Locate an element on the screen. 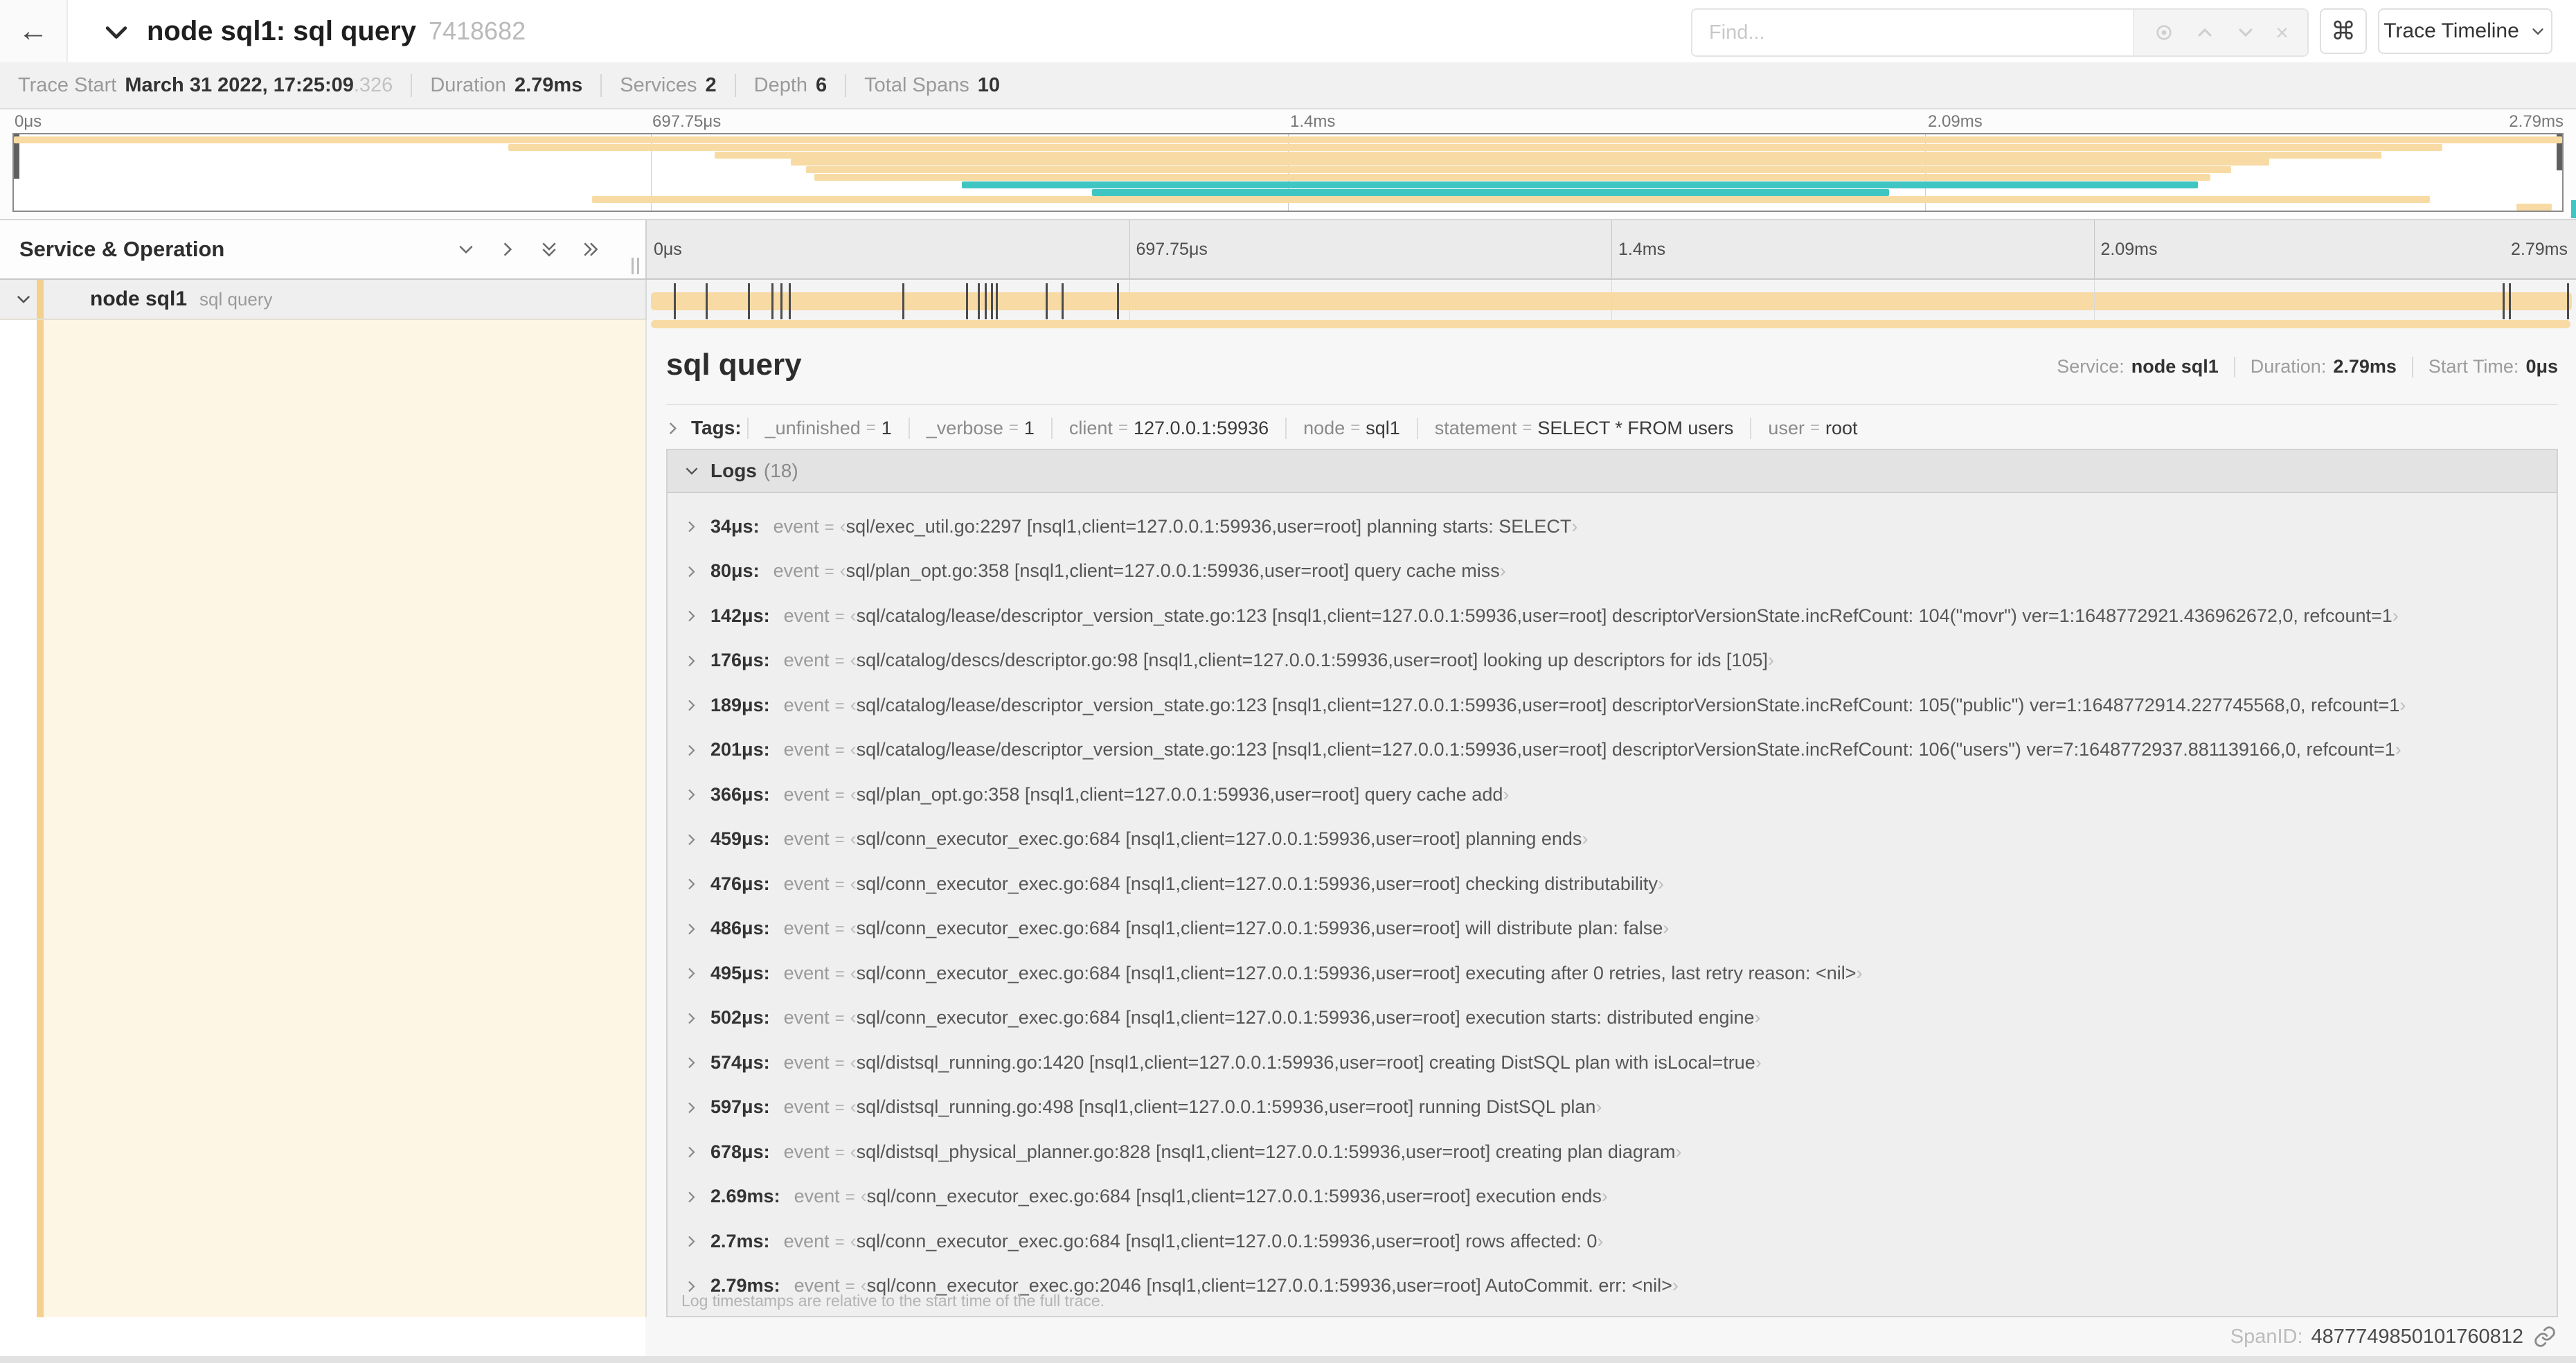 The image size is (2576, 1363). meta-value: 2.79ms is located at coordinates (2365, 367).